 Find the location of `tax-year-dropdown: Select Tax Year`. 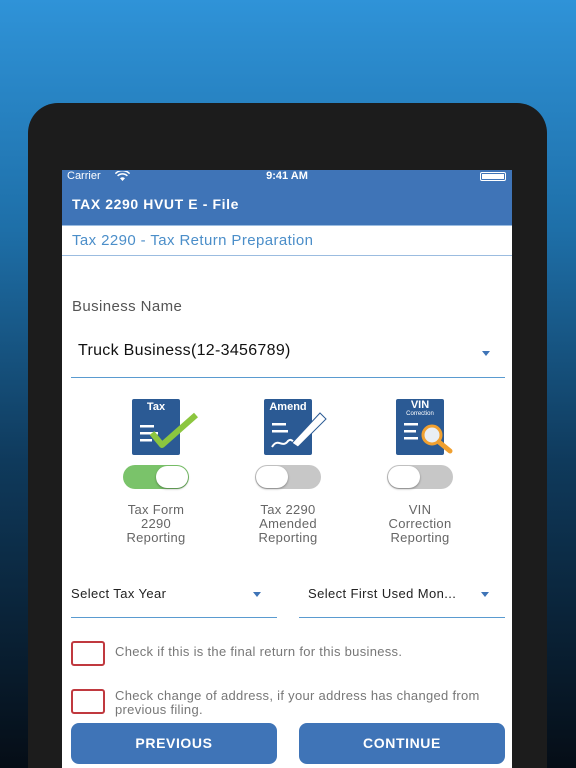

tax-year-dropdown: Select Tax Year is located at coordinates (174, 594).